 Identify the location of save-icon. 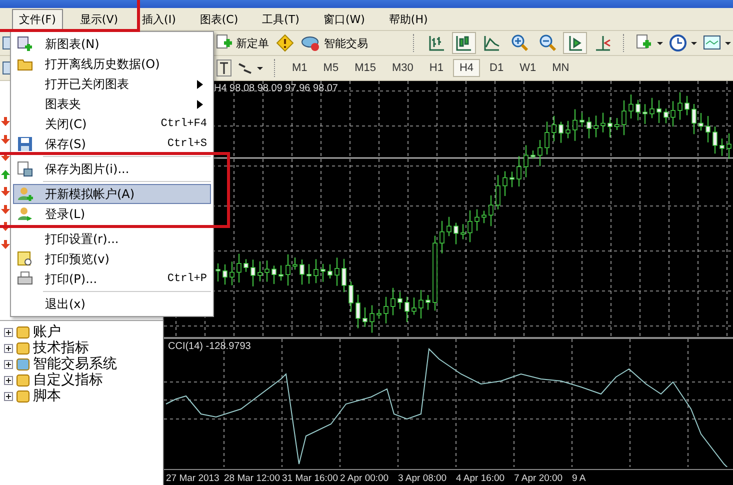
(25, 144).